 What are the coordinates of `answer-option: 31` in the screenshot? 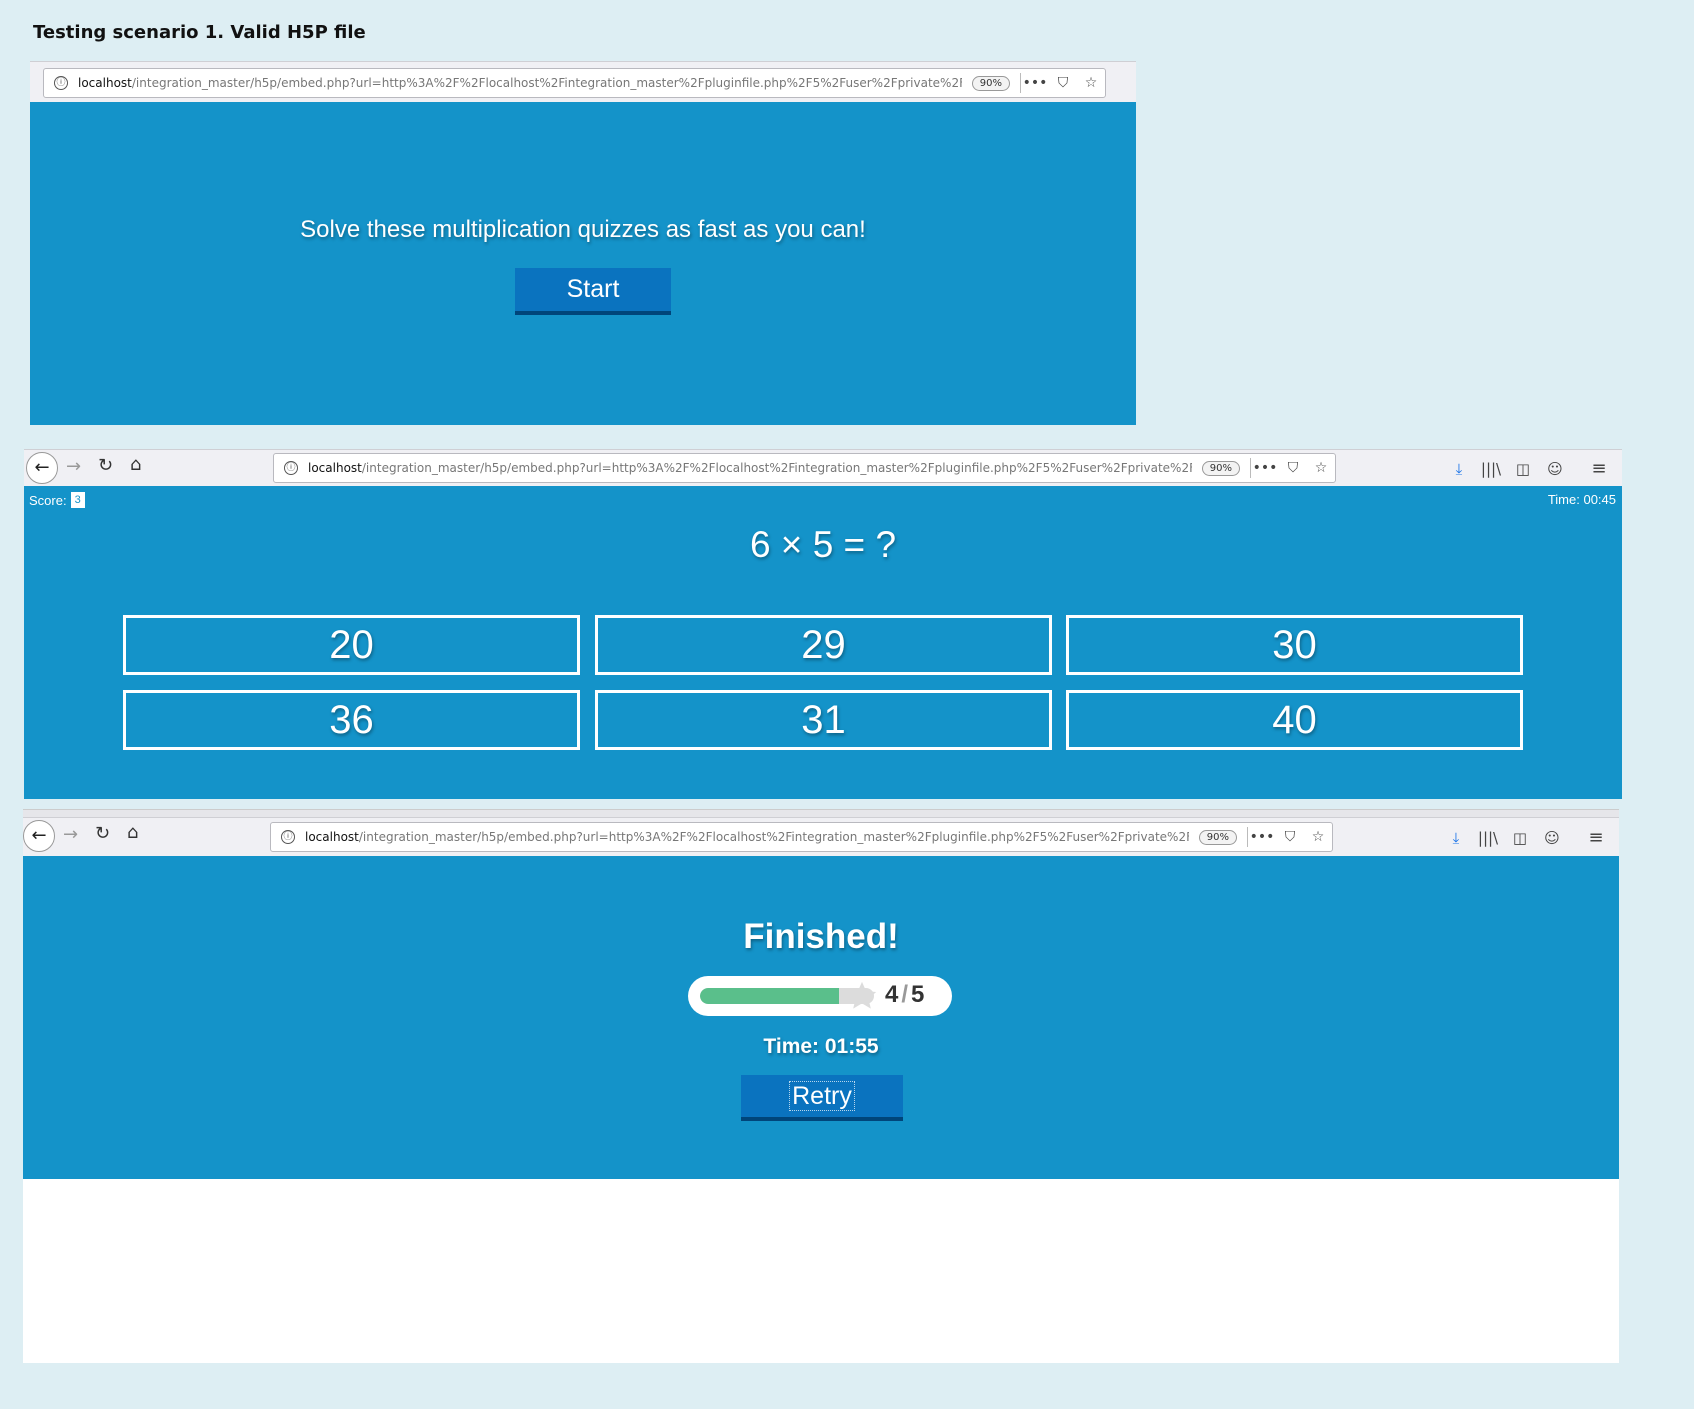 It's located at (823, 720).